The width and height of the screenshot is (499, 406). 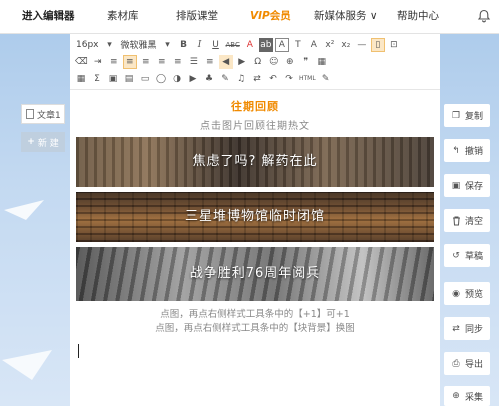 What do you see at coordinates (177, 79) in the screenshot?
I see `sticker-icon: ◑` at bounding box center [177, 79].